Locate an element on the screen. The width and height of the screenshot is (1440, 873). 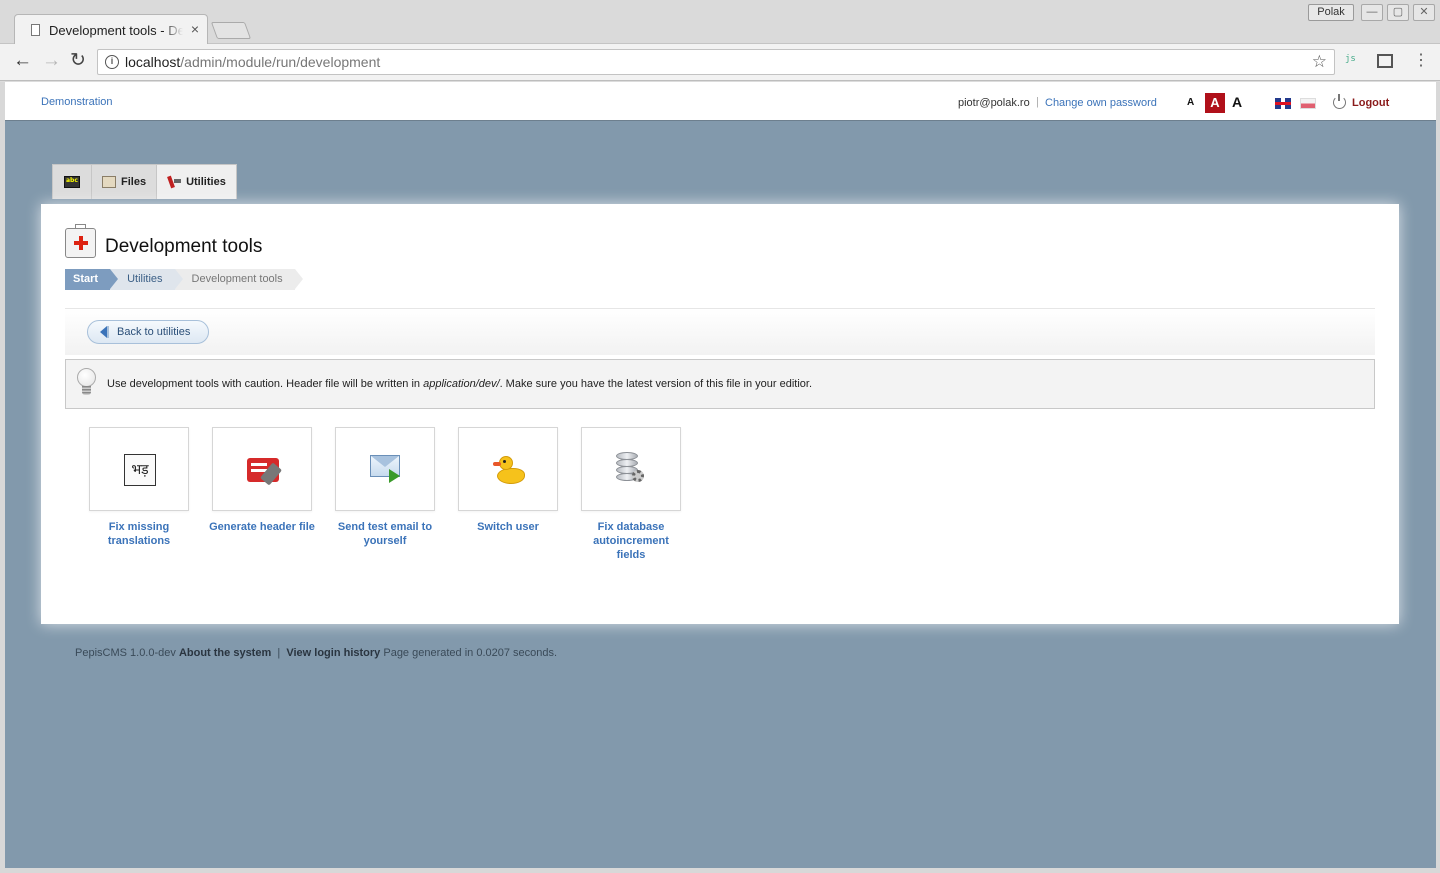
tool-switch-user: Switch user is located at coordinates (508, 494).